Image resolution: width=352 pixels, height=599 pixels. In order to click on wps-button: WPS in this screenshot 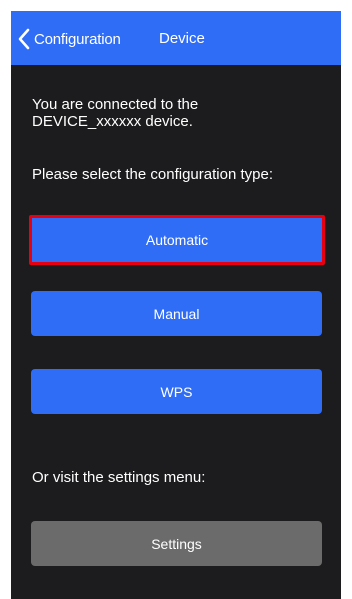, I will do `click(176, 391)`.